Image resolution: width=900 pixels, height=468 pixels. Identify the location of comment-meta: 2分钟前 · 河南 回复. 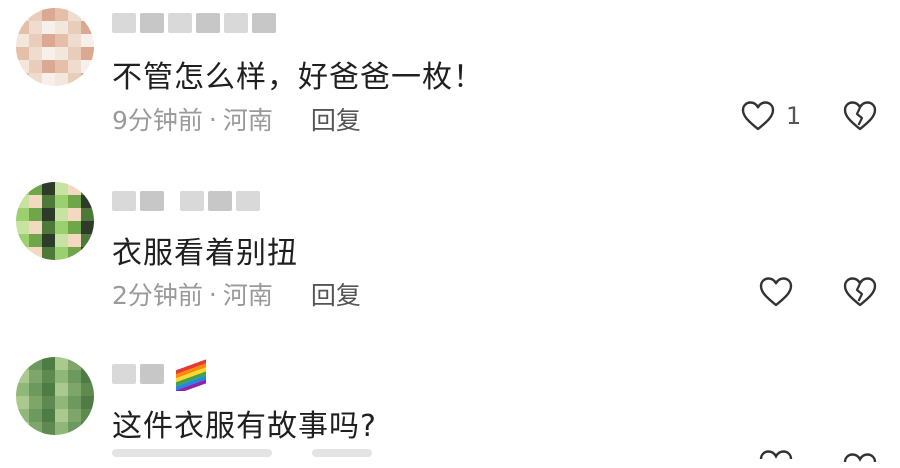
(236, 294).